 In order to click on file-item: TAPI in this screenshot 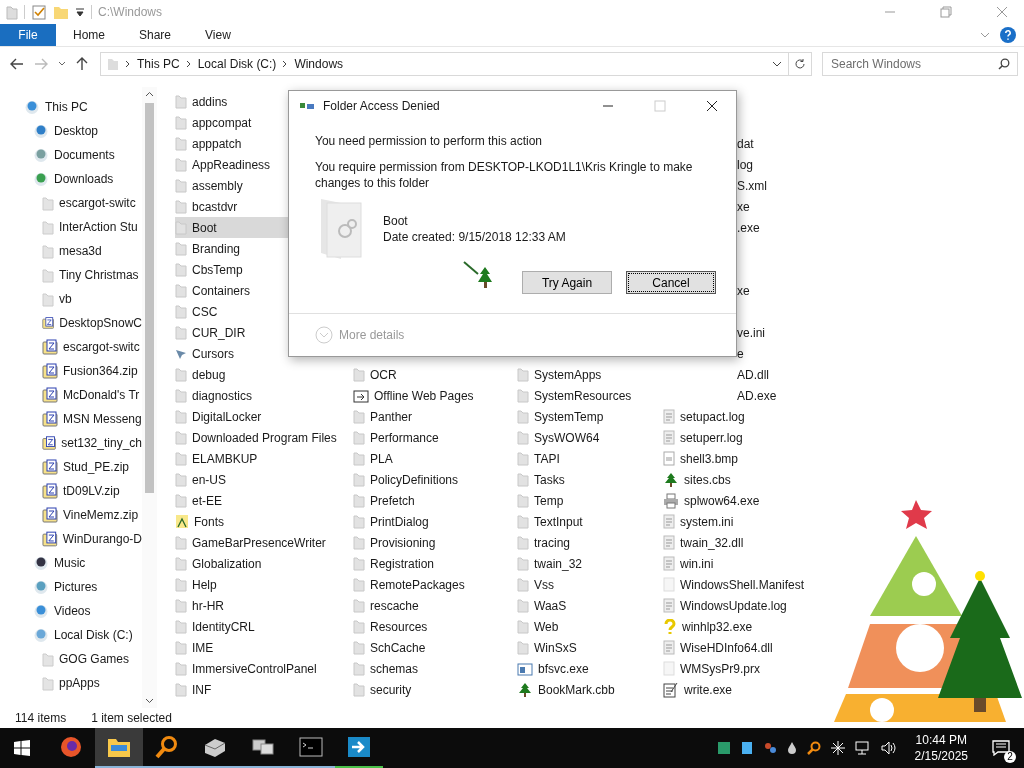, I will do `click(540, 458)`.